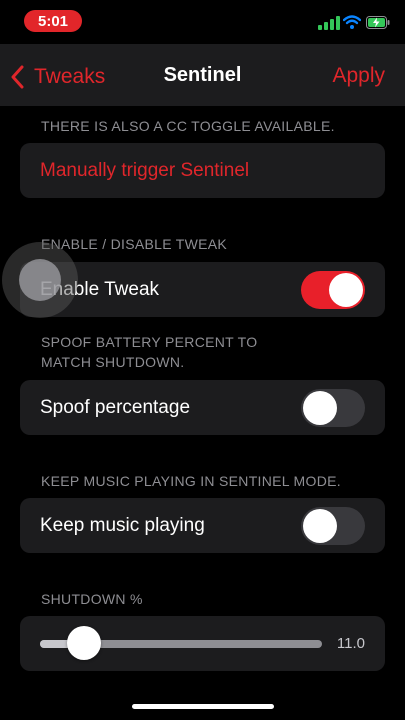  I want to click on cellular-signal-icon, so click(329, 23).